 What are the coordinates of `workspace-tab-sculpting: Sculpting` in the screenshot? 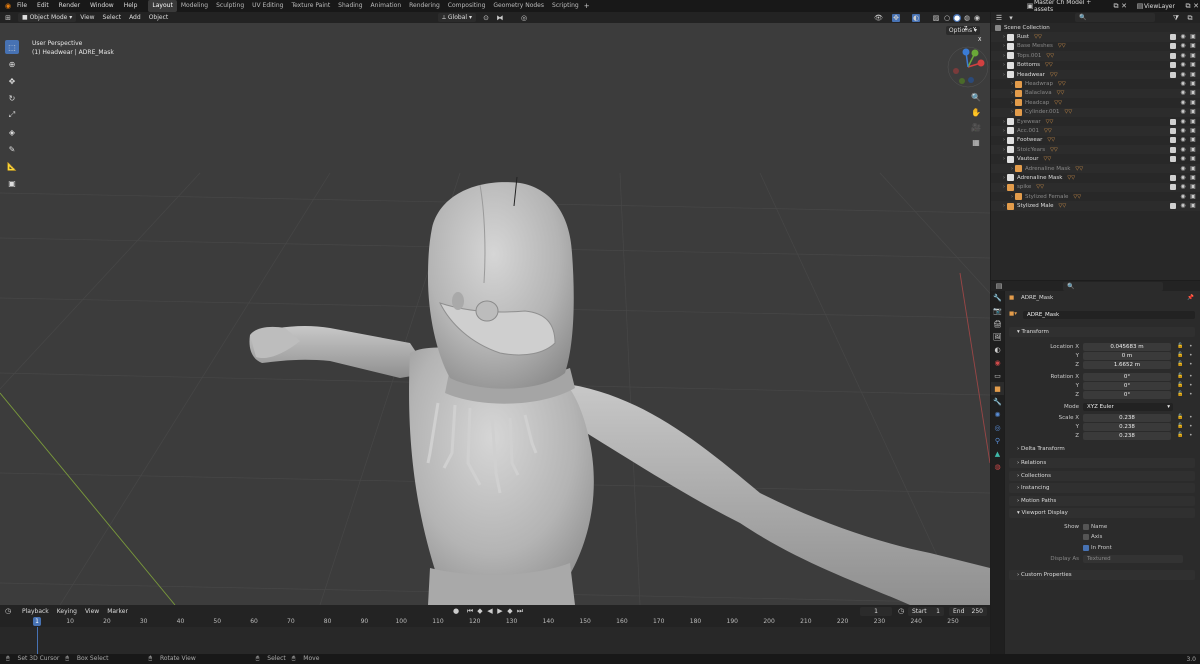 It's located at (230, 6).